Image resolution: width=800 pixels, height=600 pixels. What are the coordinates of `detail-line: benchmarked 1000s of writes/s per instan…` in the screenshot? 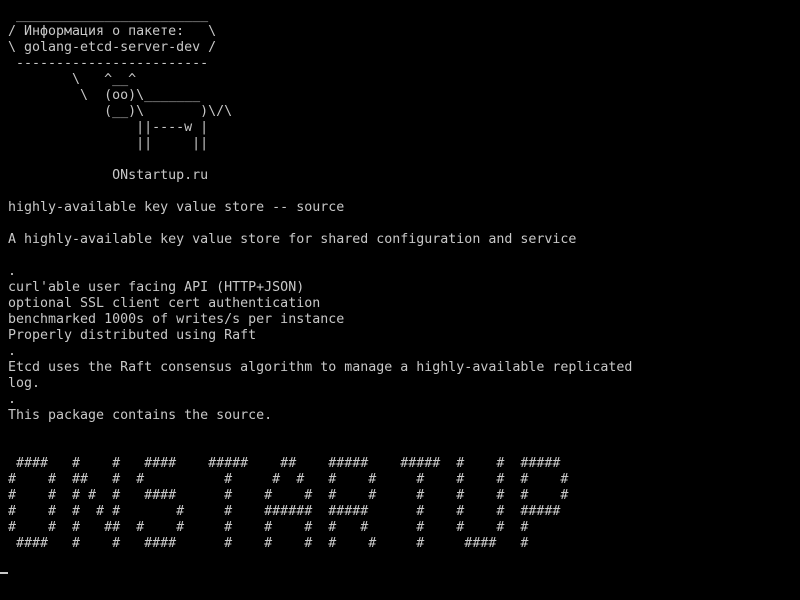 It's located at (176, 319).